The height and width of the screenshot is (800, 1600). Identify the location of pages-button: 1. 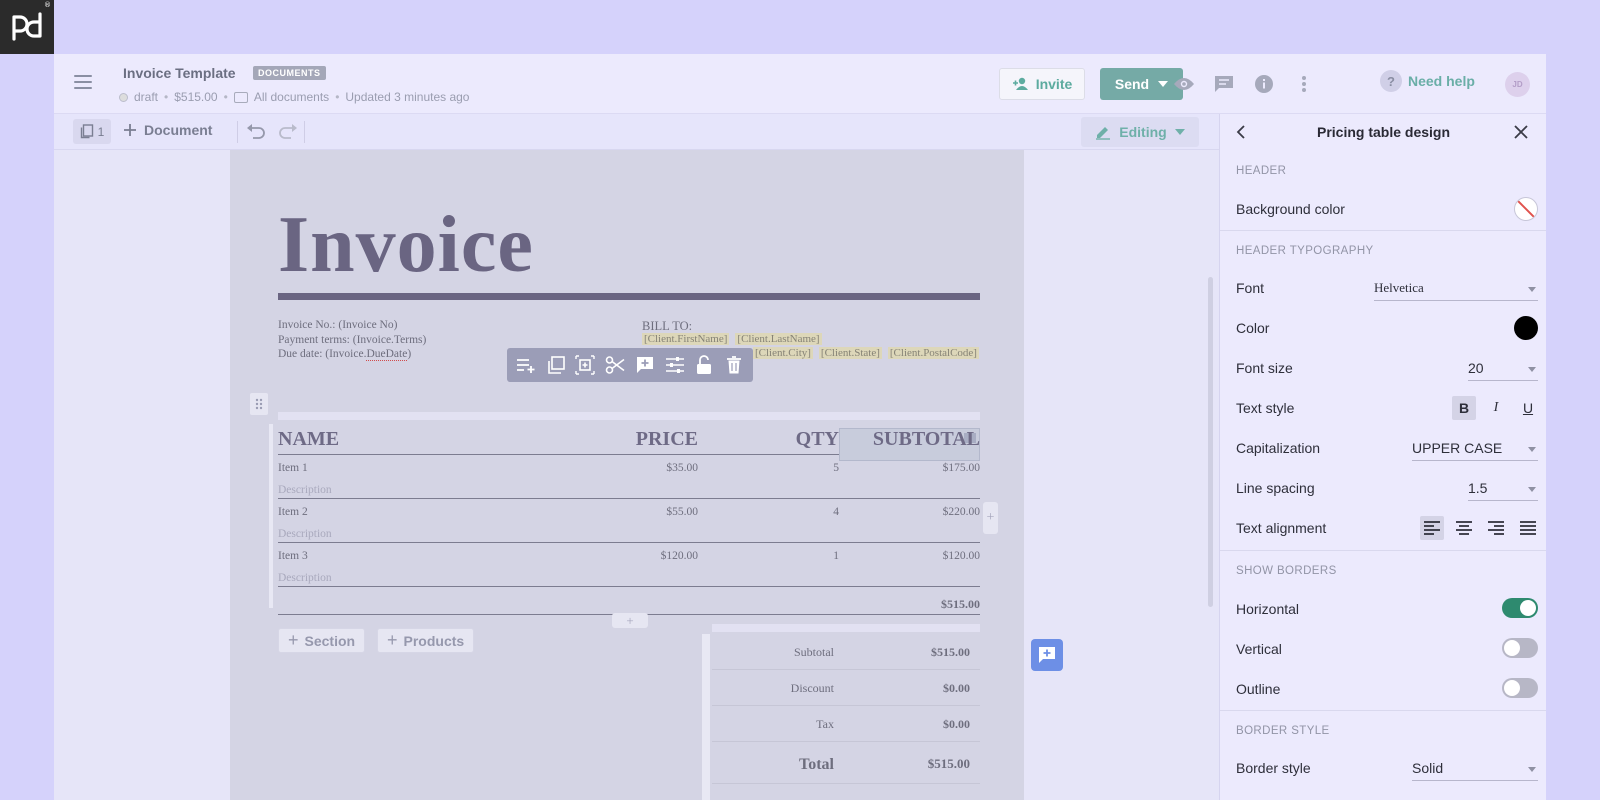
(92, 131).